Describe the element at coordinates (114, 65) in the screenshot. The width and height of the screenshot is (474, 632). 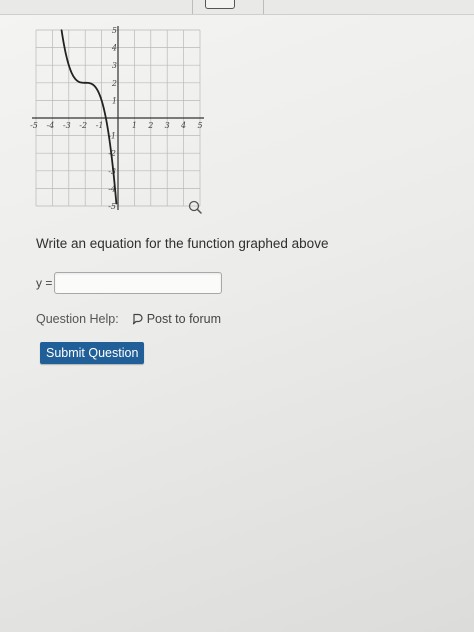
I see `y-tick-label: 3` at that location.